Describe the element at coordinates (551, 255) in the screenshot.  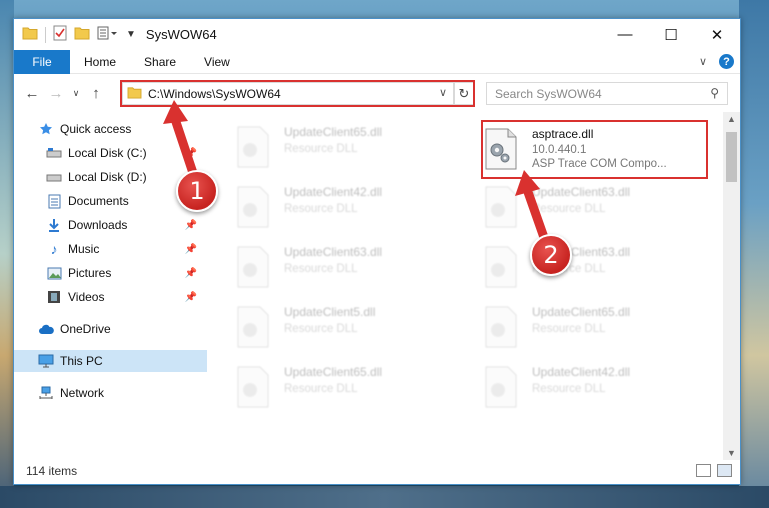
I see `callout-badge-two: 2` at that location.